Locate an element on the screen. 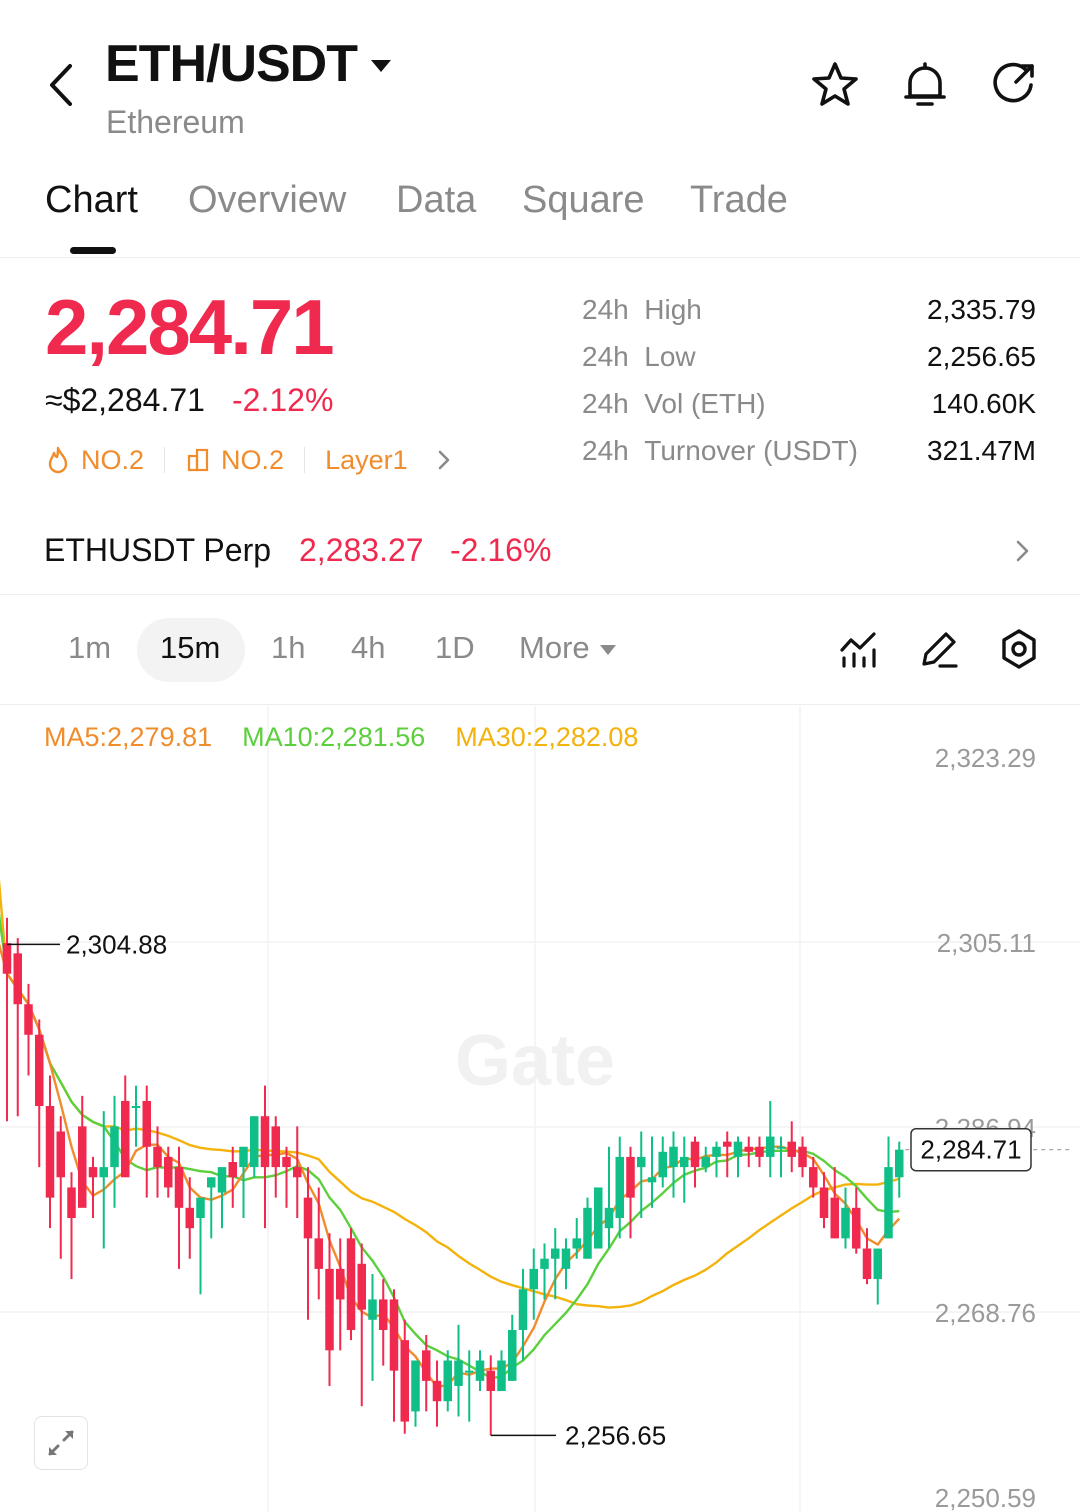  bell-icon is located at coordinates (925, 84).